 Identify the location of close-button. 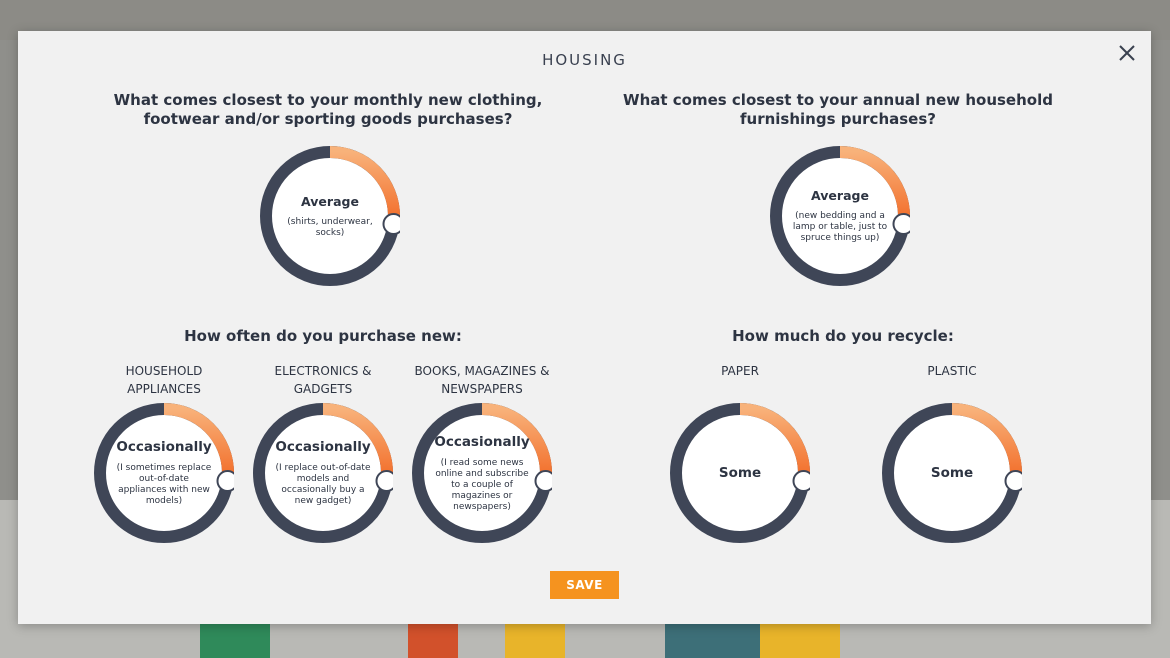
(1127, 53).